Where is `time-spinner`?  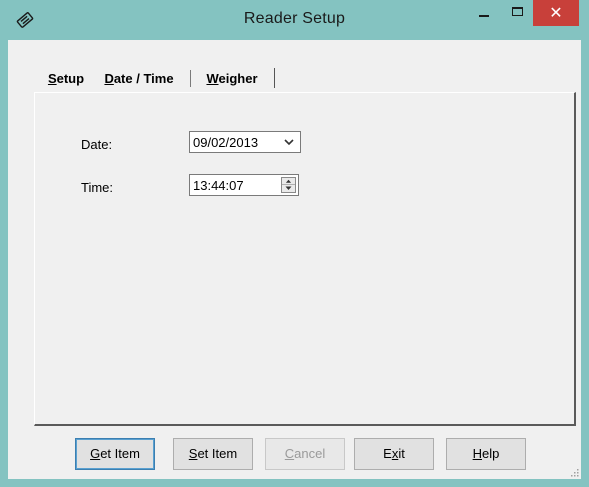 time-spinner is located at coordinates (288, 185).